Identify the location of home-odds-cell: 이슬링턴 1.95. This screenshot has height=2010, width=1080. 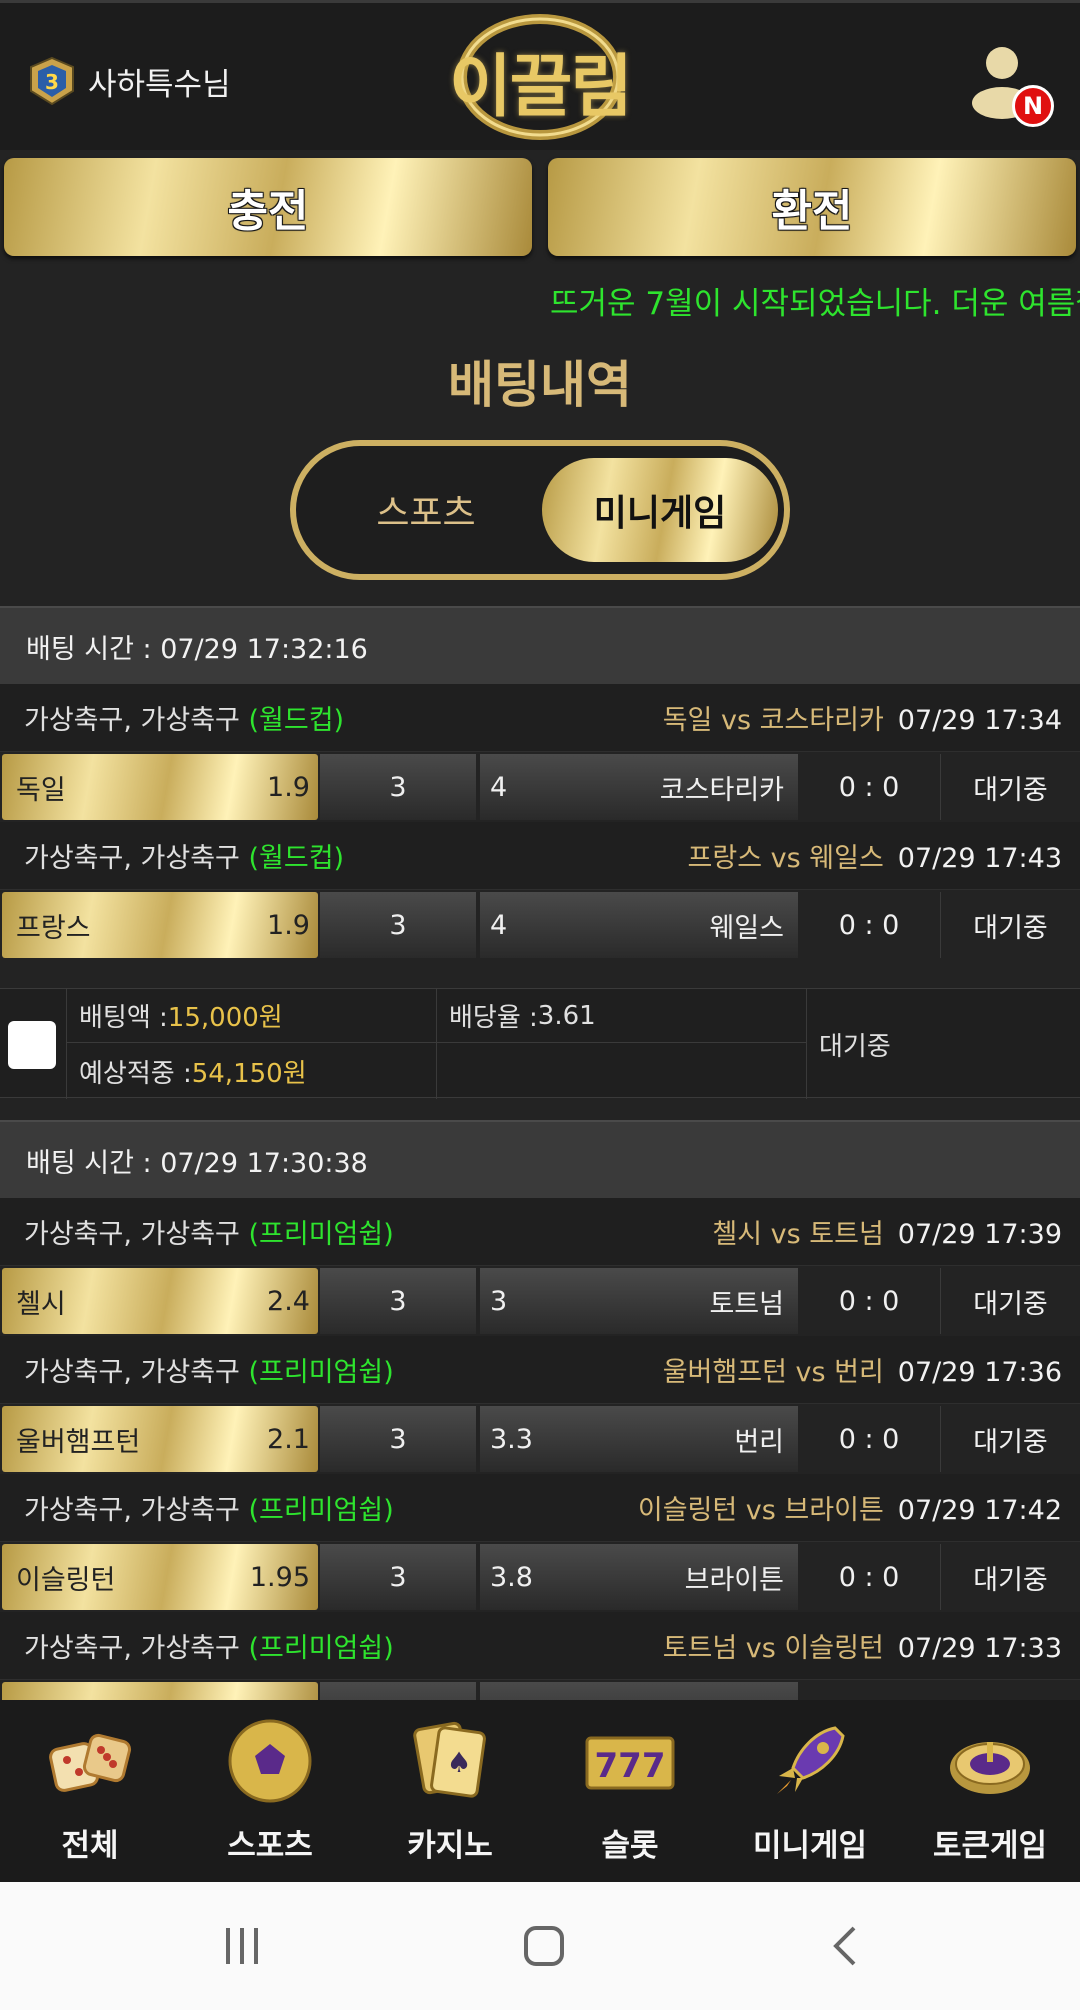
(160, 1577).